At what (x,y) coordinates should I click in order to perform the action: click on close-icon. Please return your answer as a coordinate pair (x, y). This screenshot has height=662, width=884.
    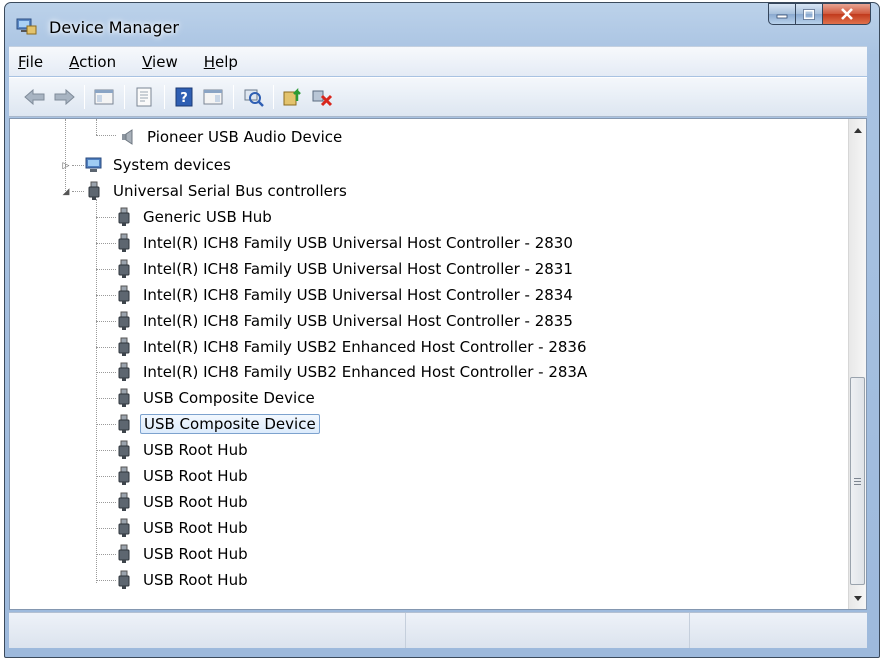
    Looking at the image, I should click on (846, 14).